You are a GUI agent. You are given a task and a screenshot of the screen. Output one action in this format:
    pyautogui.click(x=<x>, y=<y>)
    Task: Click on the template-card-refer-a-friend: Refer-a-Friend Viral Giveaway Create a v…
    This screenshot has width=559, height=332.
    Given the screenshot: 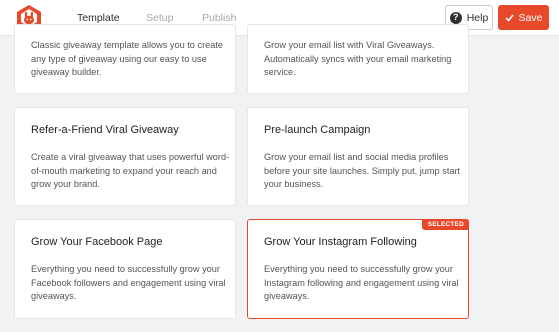 What is the action you would take?
    pyautogui.click(x=125, y=156)
    